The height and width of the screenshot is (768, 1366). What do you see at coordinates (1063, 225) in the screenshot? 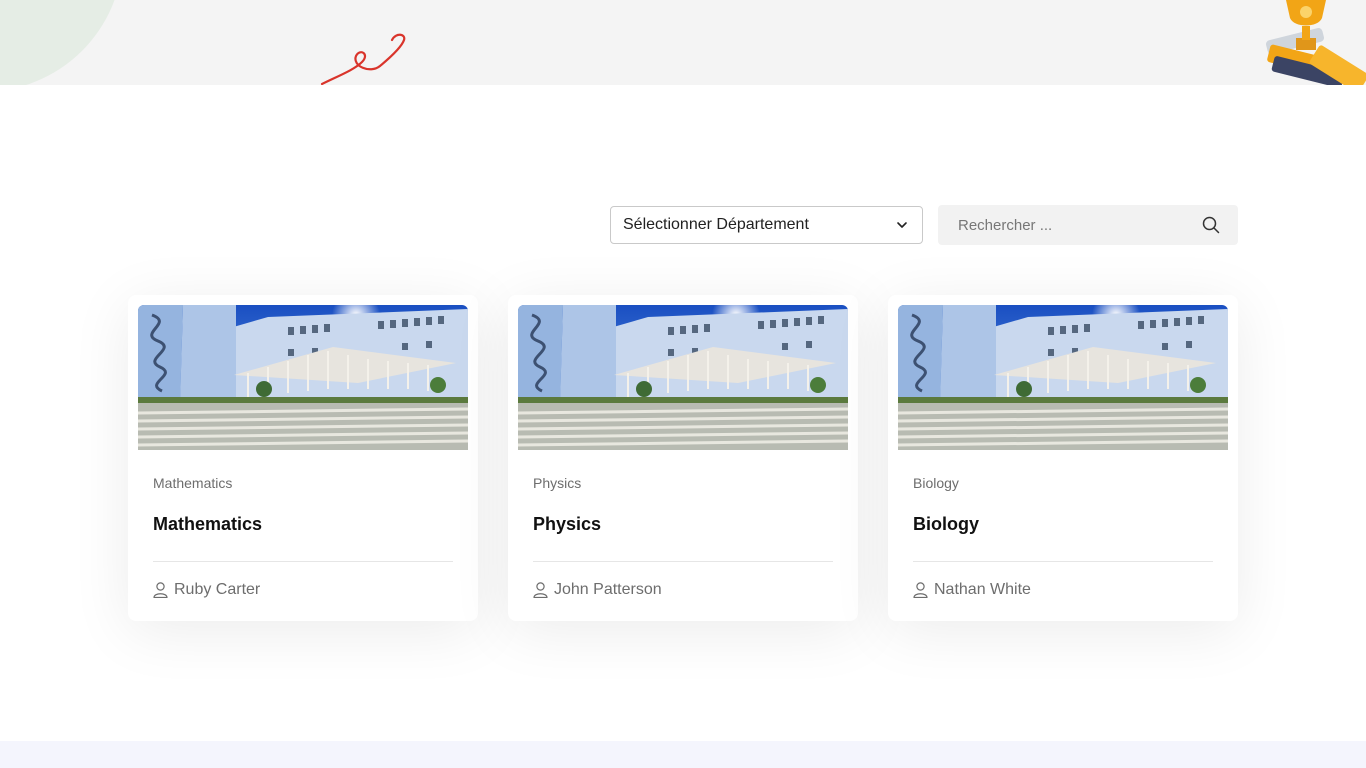
I see `search-input` at bounding box center [1063, 225].